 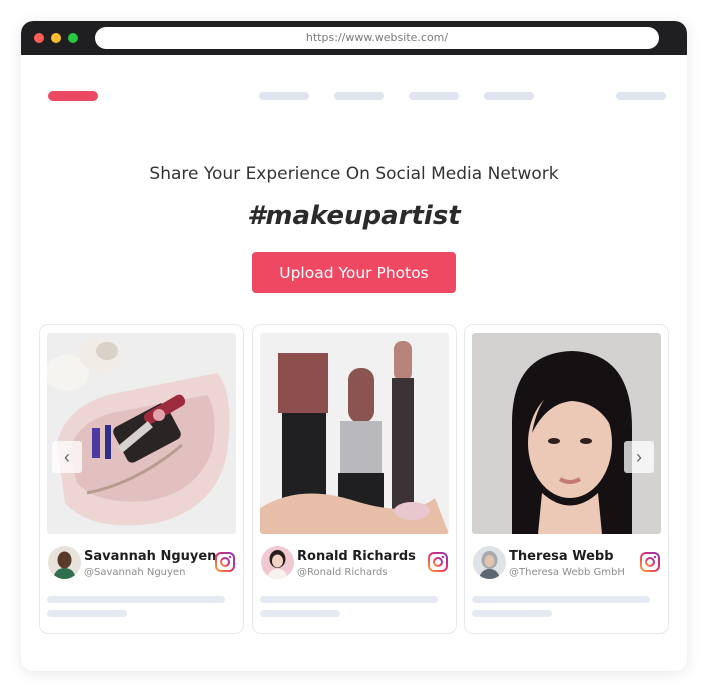 What do you see at coordinates (354, 272) in the screenshot?
I see `upload-photos-button: Upload Your Photos` at bounding box center [354, 272].